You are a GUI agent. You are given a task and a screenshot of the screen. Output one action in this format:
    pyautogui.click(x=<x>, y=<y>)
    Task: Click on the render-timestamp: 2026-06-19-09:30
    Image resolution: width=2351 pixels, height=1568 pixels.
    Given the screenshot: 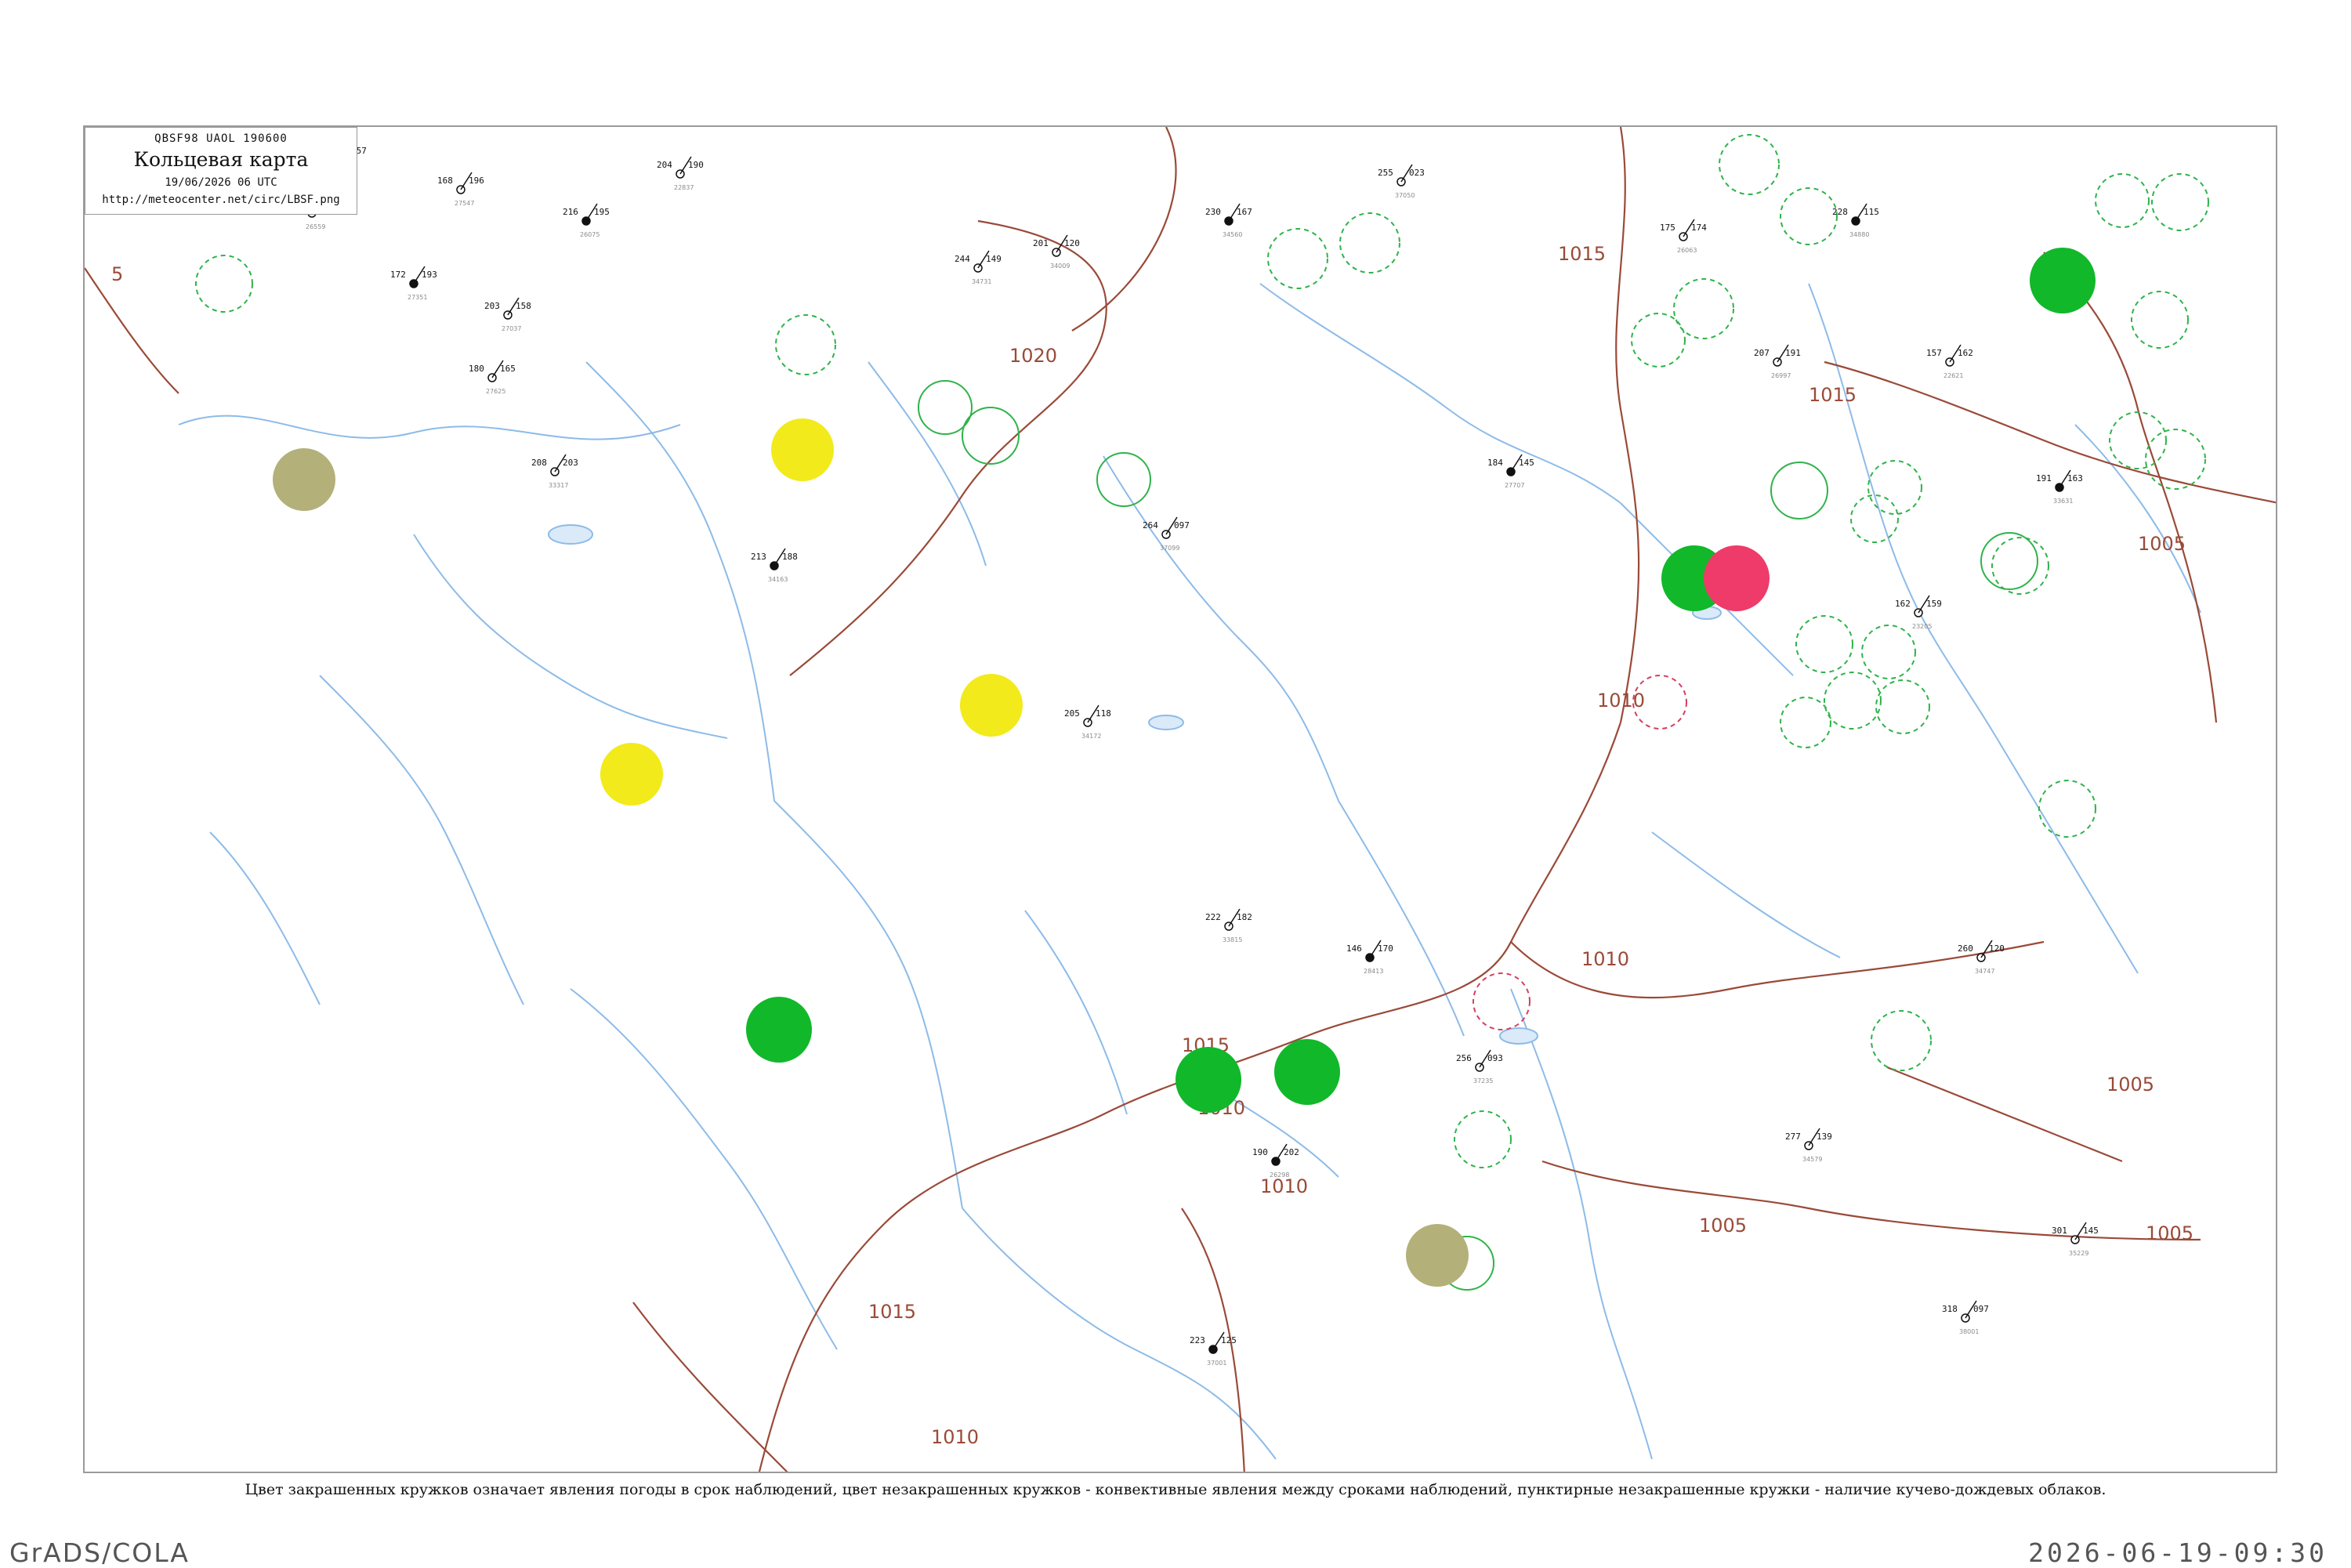 What is the action you would take?
    pyautogui.click(x=2177, y=1553)
    